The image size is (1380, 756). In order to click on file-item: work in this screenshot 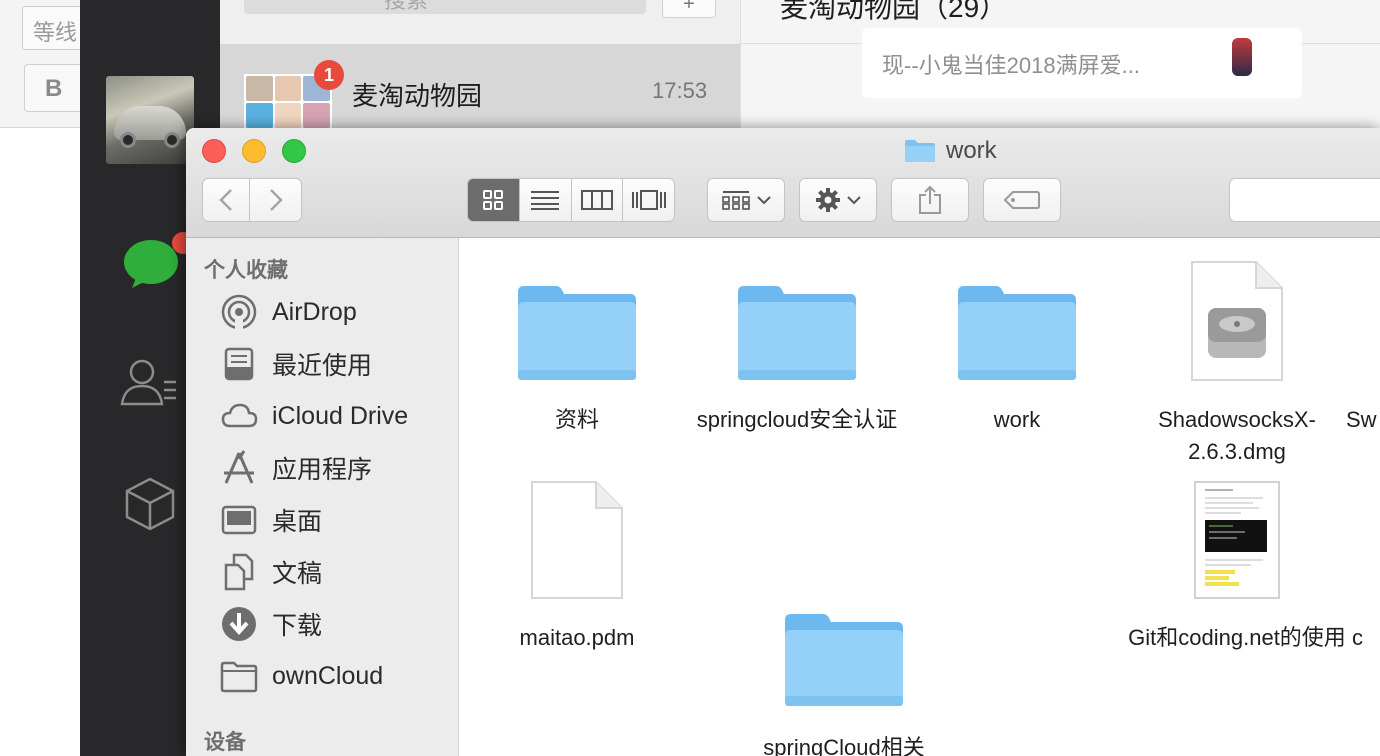, I will do `click(1017, 344)`.